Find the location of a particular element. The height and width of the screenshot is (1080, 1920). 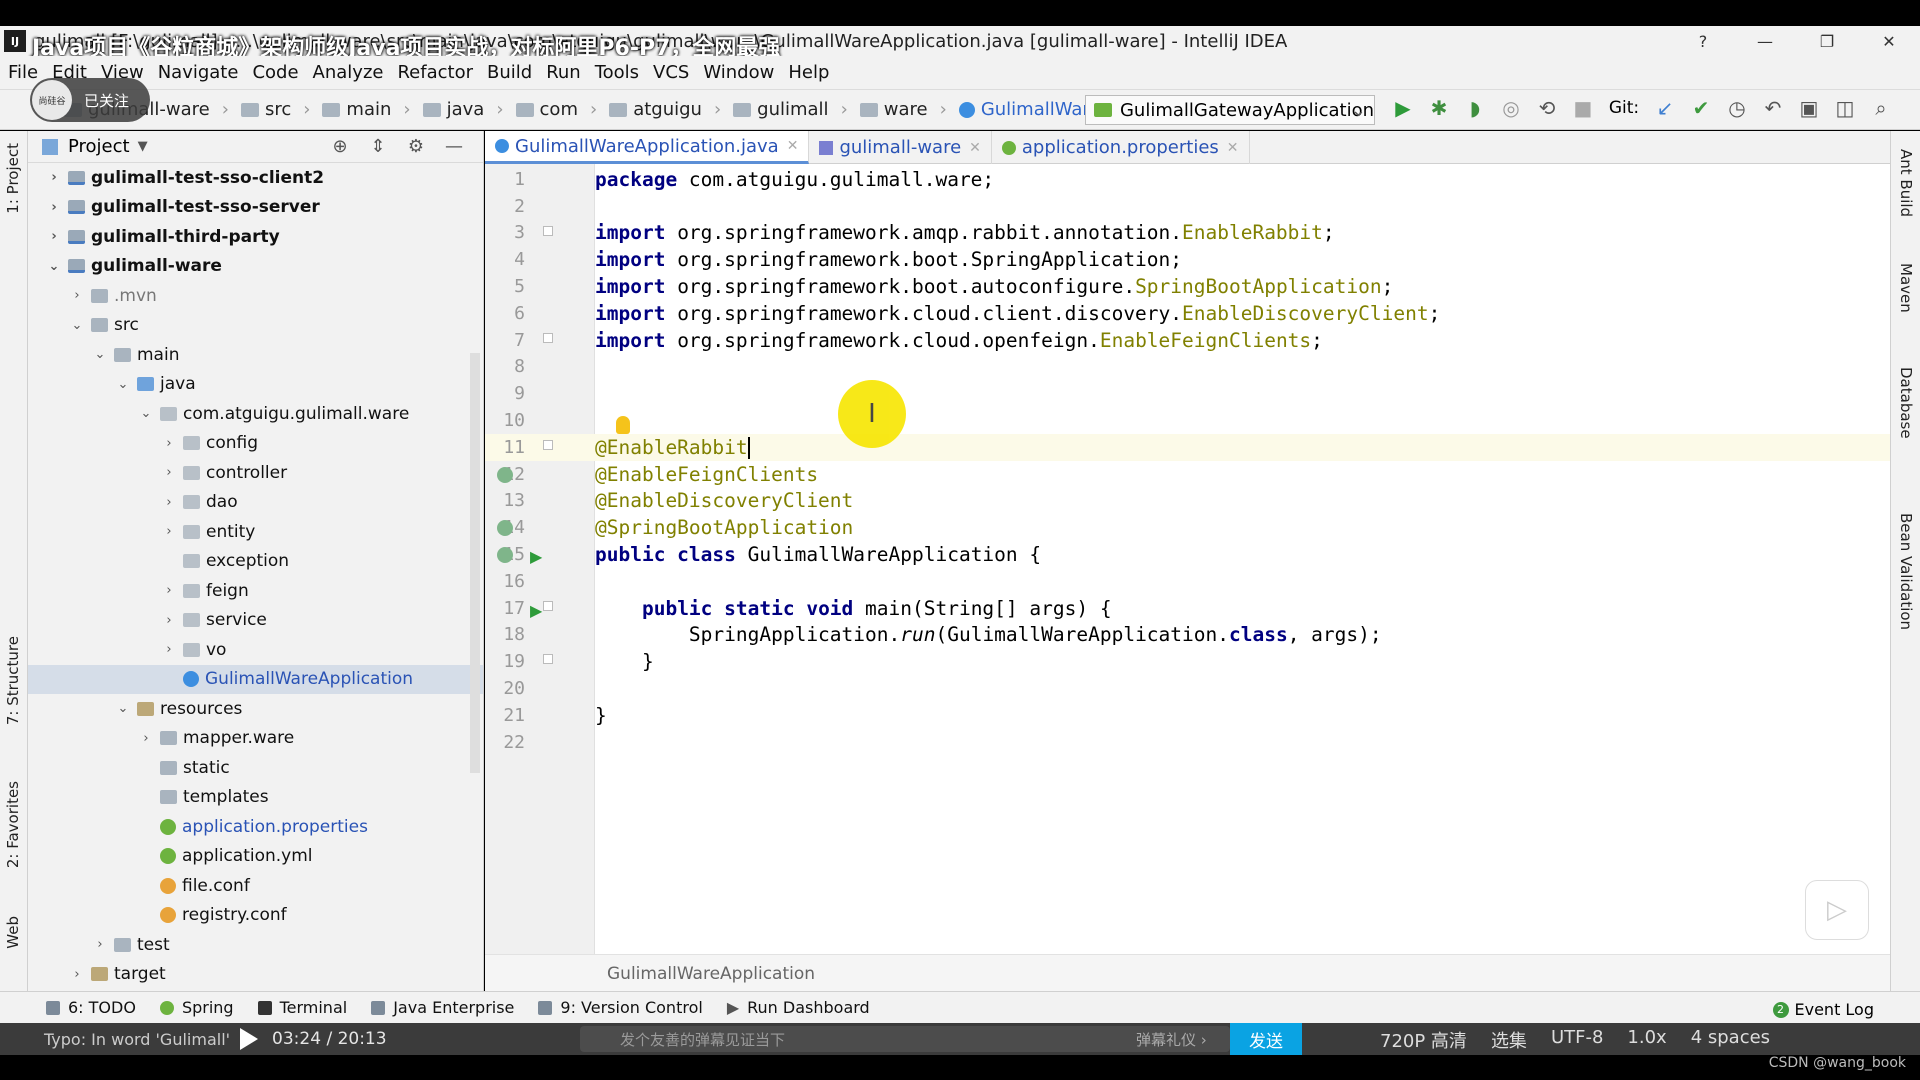

tree-node: registry.conf is located at coordinates (255, 916).